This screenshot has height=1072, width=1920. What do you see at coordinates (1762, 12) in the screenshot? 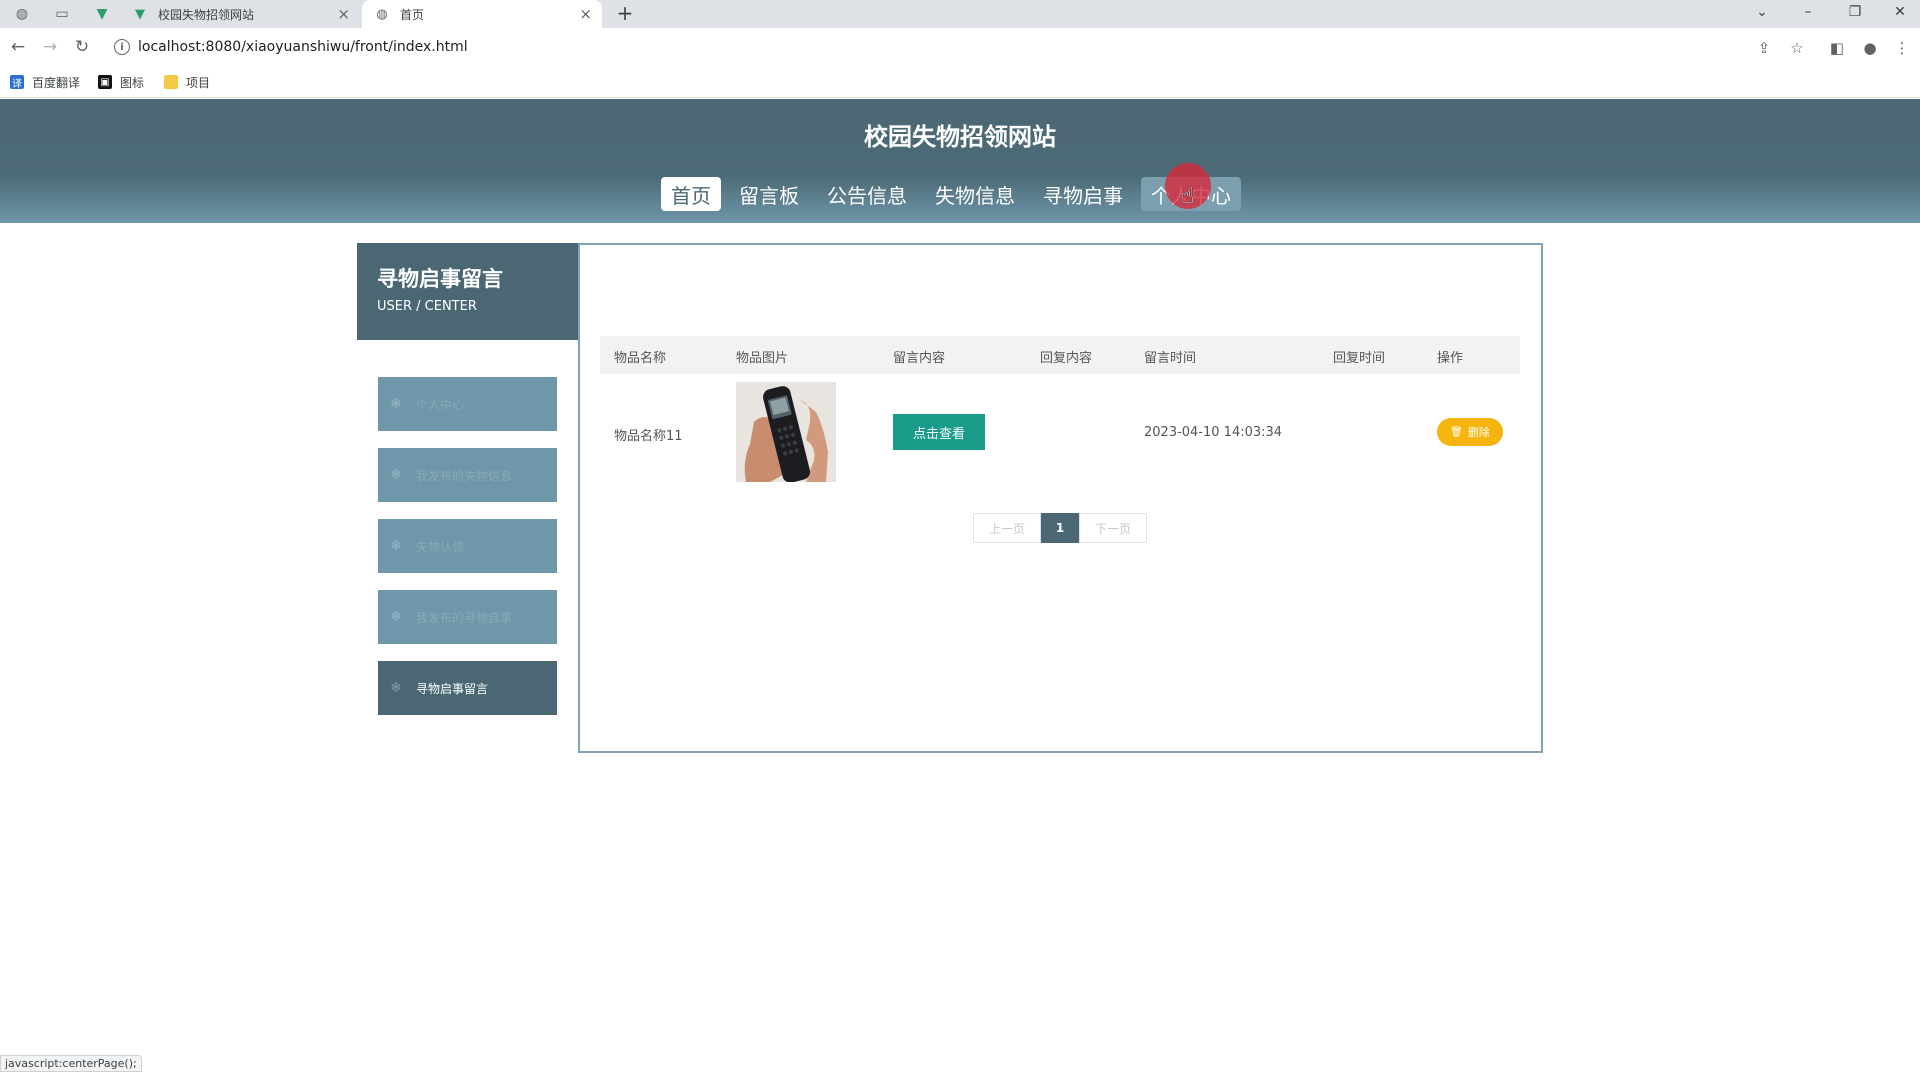
I see `tab-search-icon: ⌄` at bounding box center [1762, 12].